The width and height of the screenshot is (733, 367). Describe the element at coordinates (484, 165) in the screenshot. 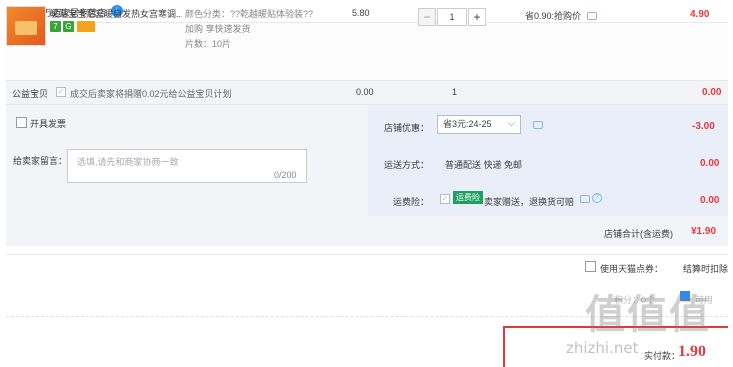

I see `shipping-method-value: 普通配送 快递 免邮` at that location.